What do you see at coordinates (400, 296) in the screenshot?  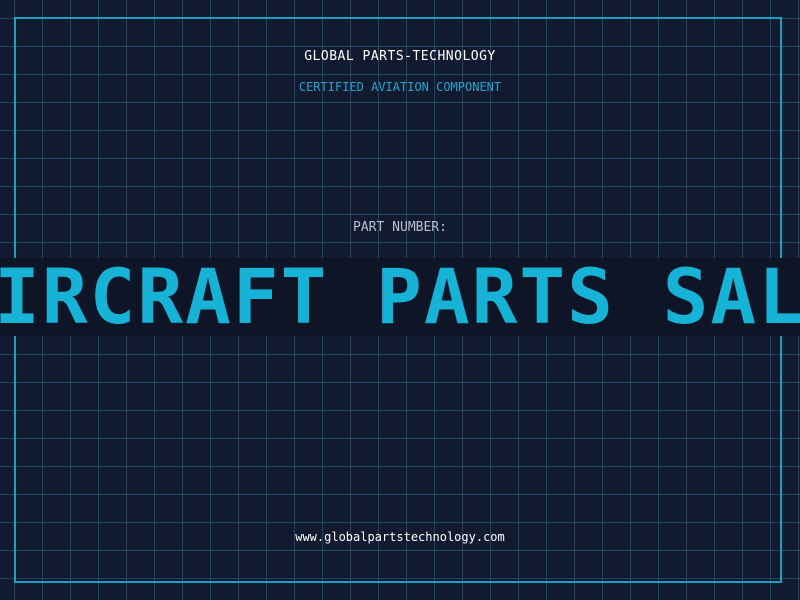 I see `part-number-value: AIRCRAFT PARTS SALE` at bounding box center [400, 296].